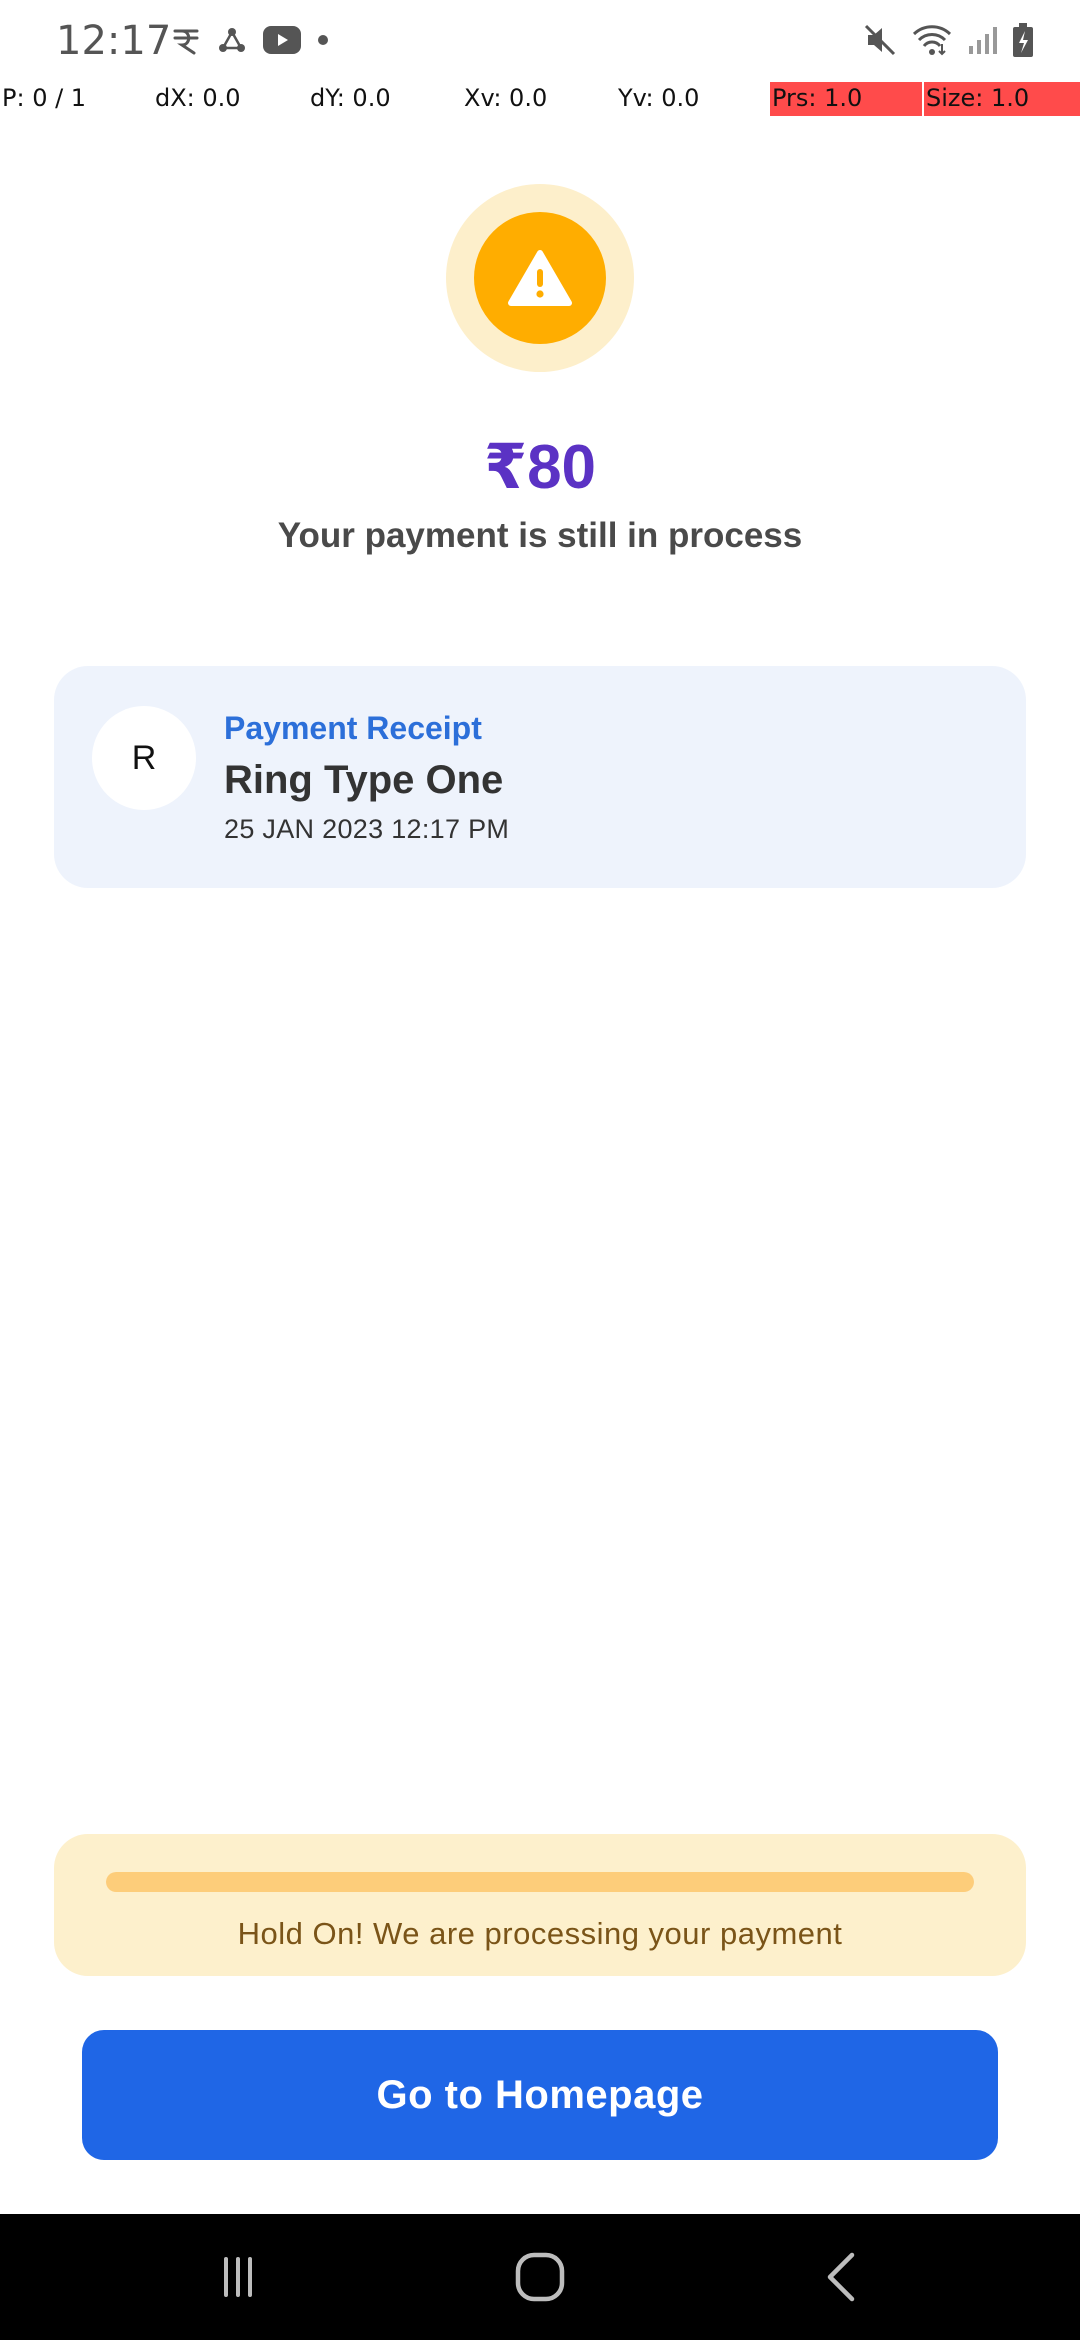 The height and width of the screenshot is (2340, 1080). What do you see at coordinates (540, 467) in the screenshot?
I see `payment-amount: ₹80` at bounding box center [540, 467].